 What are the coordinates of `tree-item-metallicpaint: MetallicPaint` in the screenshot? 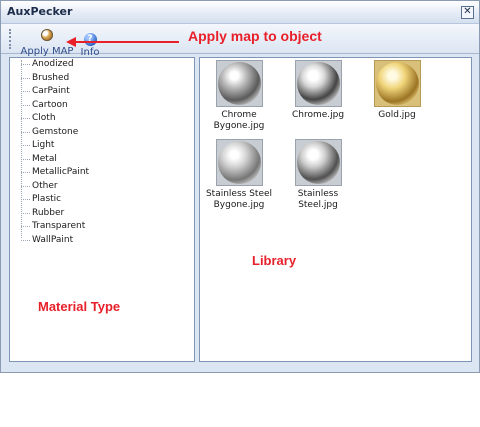 It's located at (49, 173).